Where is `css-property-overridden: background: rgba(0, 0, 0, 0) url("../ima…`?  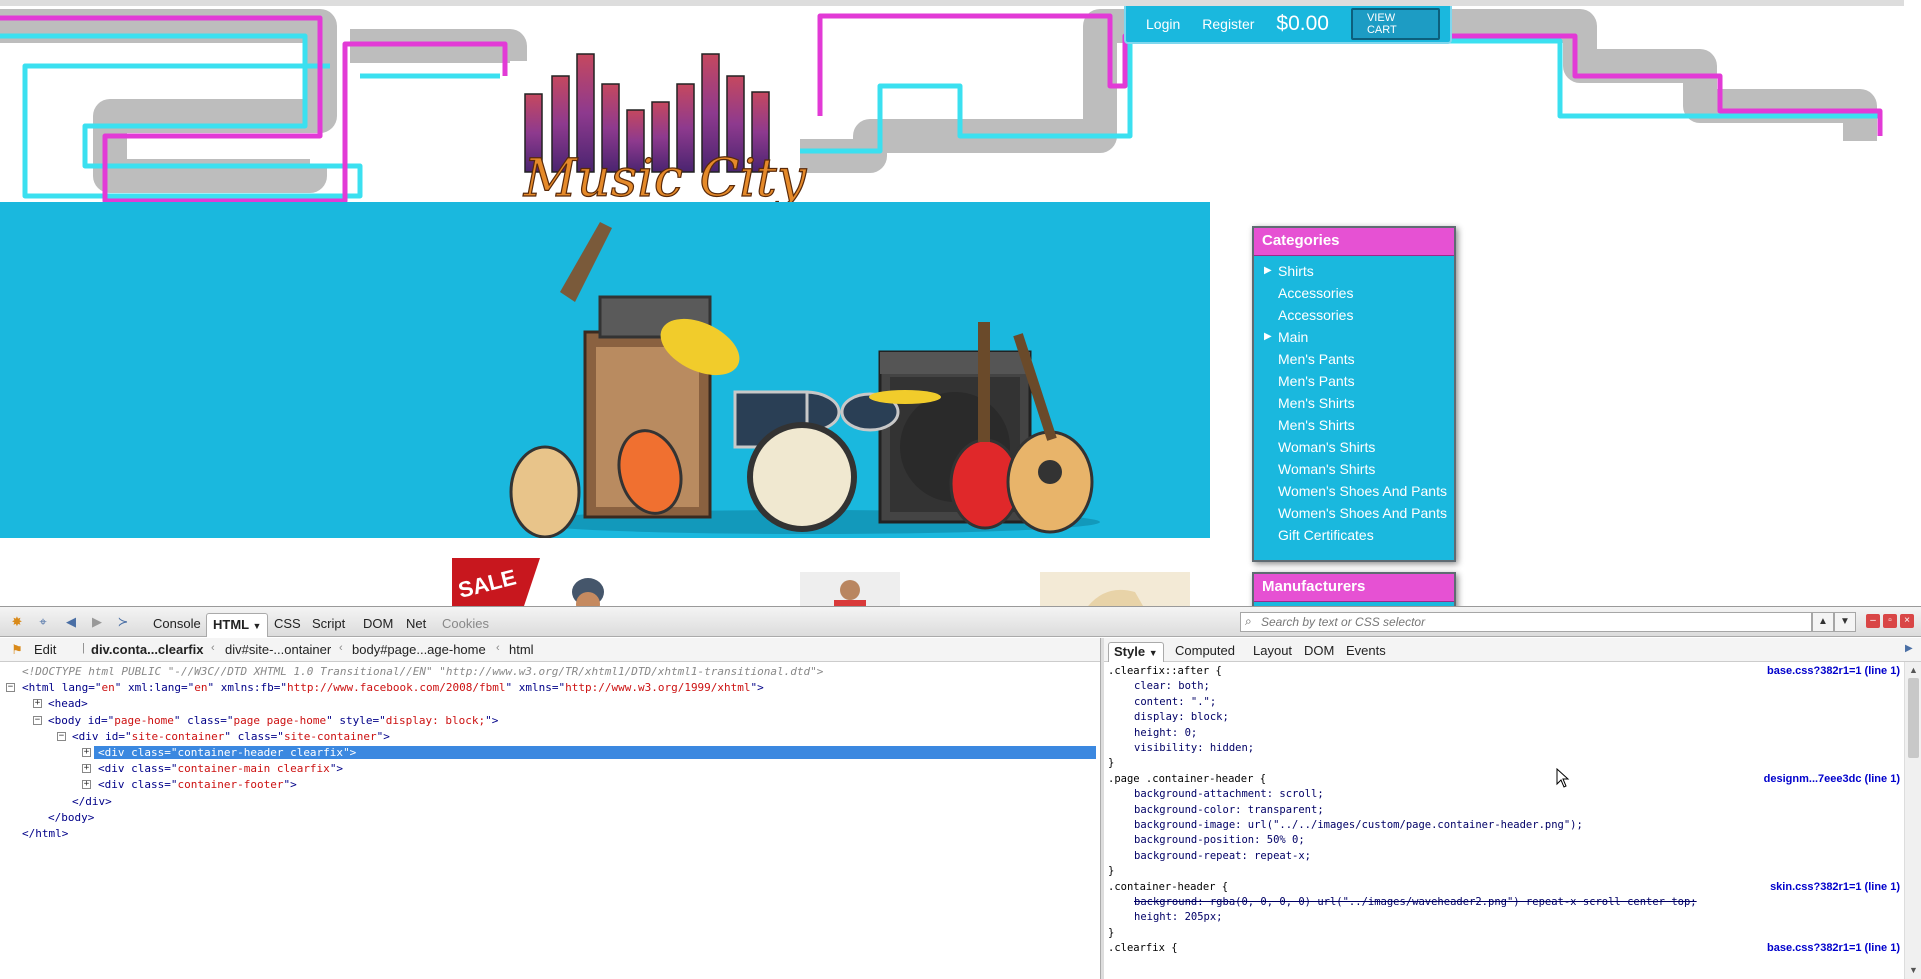
css-property-overridden: background: rgba(0, 0, 0, 0) url("../ima… is located at coordinates (1504, 902).